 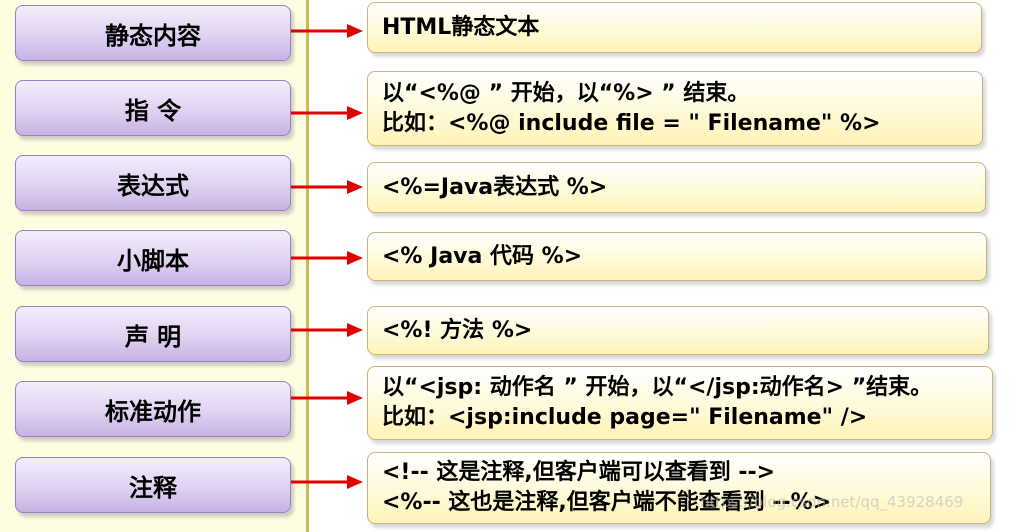 I want to click on description-box-static-content: HTML静态文本, so click(x=674, y=27).